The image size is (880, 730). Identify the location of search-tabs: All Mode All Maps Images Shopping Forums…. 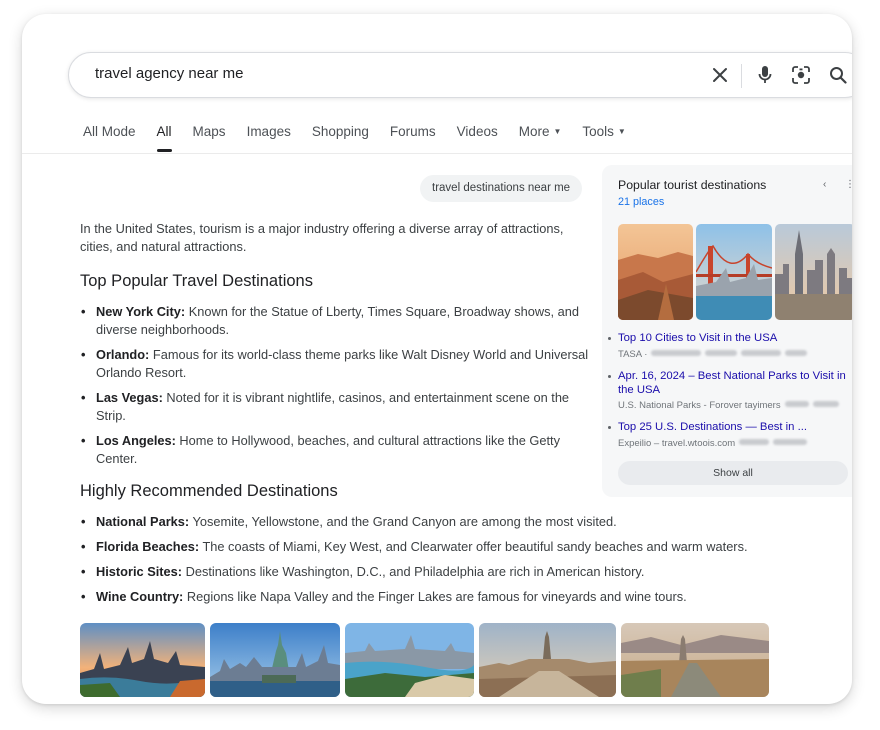
(365, 138).